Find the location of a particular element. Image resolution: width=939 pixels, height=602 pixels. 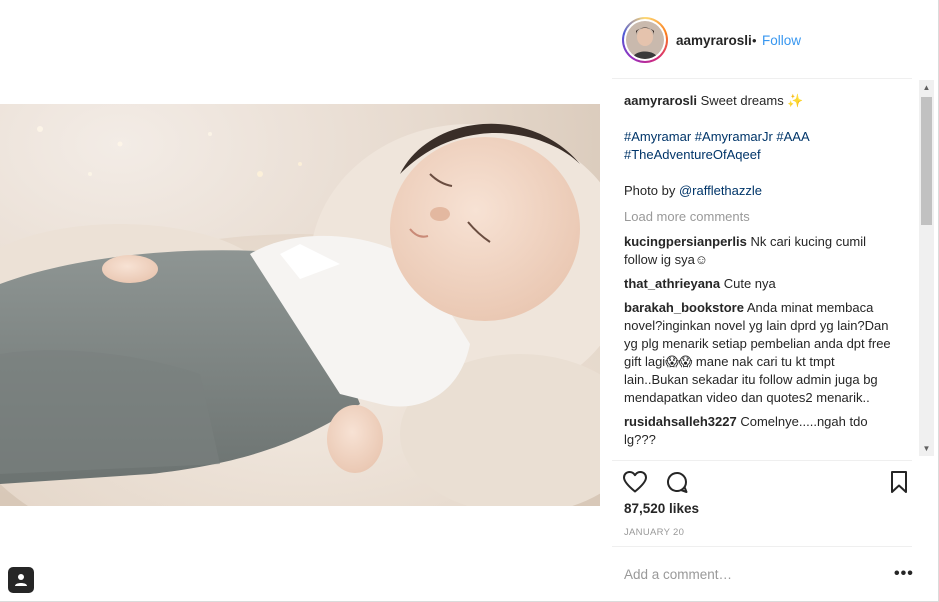

bookmark-icon is located at coordinates (899, 482).